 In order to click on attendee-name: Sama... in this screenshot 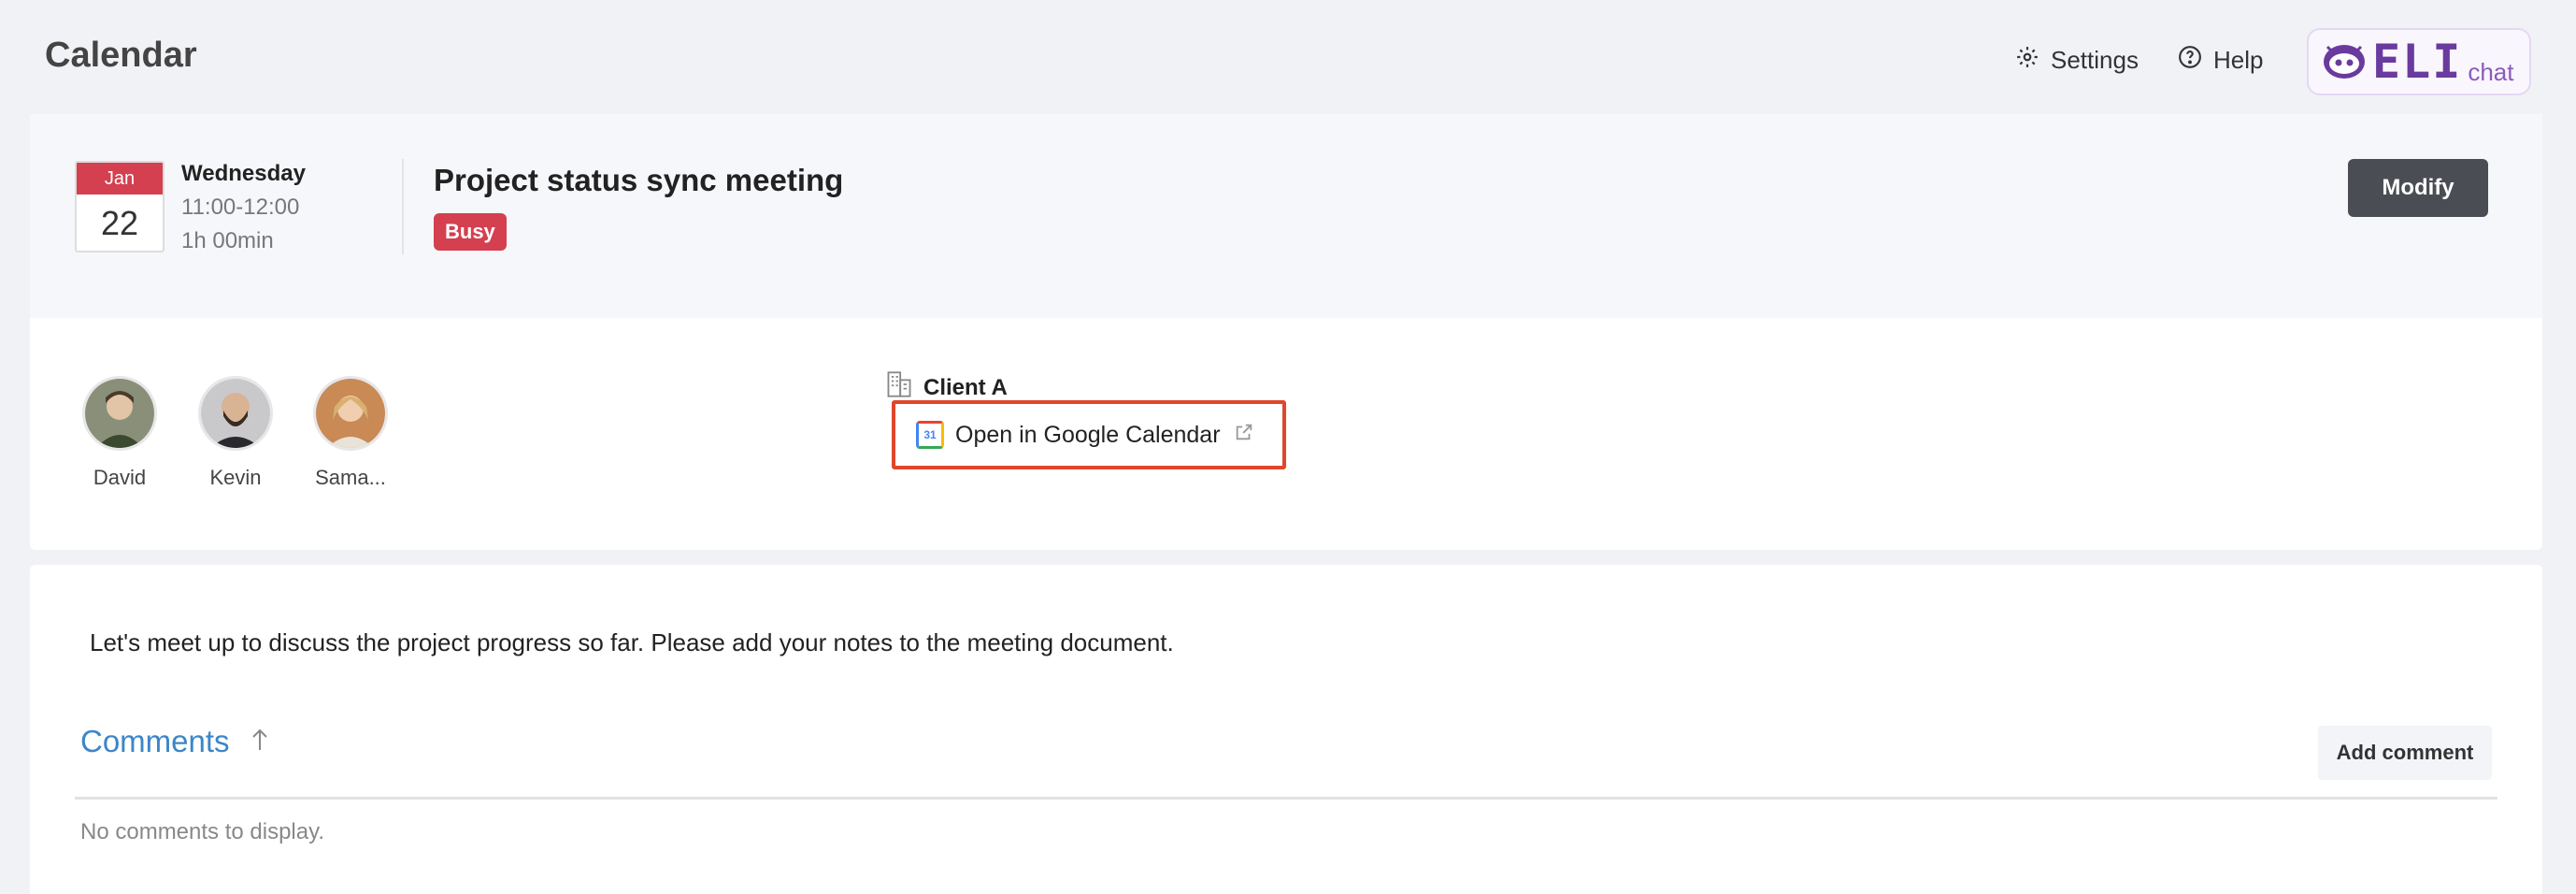, I will do `click(350, 477)`.